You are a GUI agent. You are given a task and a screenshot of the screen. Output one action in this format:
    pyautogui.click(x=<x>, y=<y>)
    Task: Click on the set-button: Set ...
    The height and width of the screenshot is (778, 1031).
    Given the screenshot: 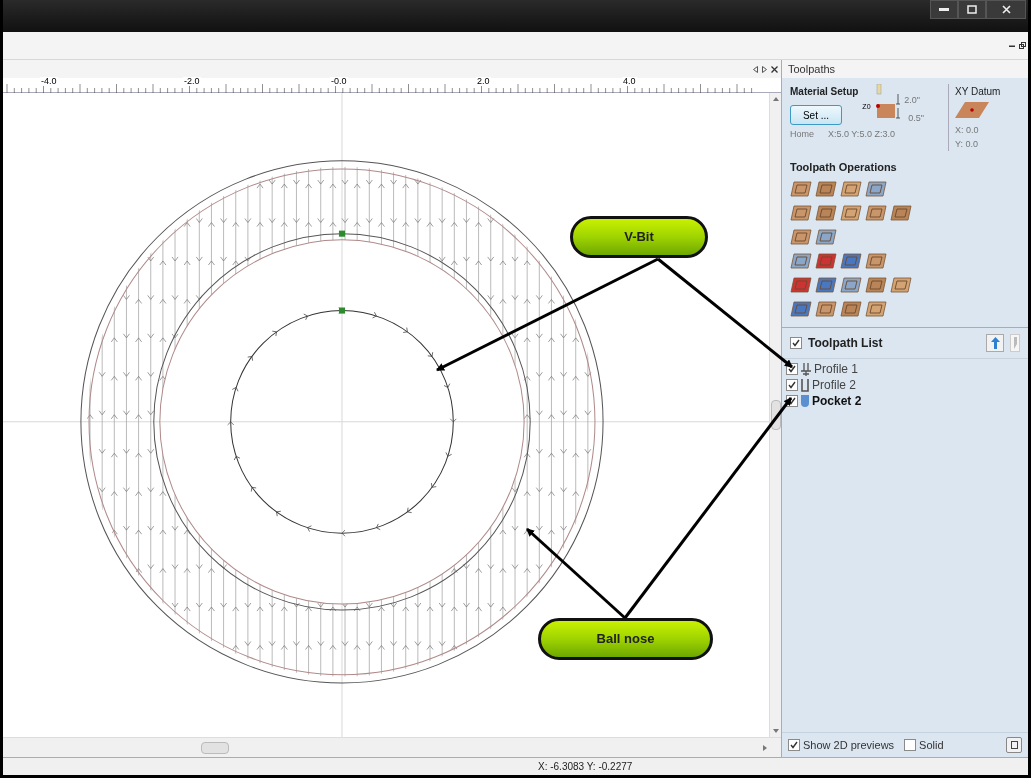 What is the action you would take?
    pyautogui.click(x=816, y=115)
    